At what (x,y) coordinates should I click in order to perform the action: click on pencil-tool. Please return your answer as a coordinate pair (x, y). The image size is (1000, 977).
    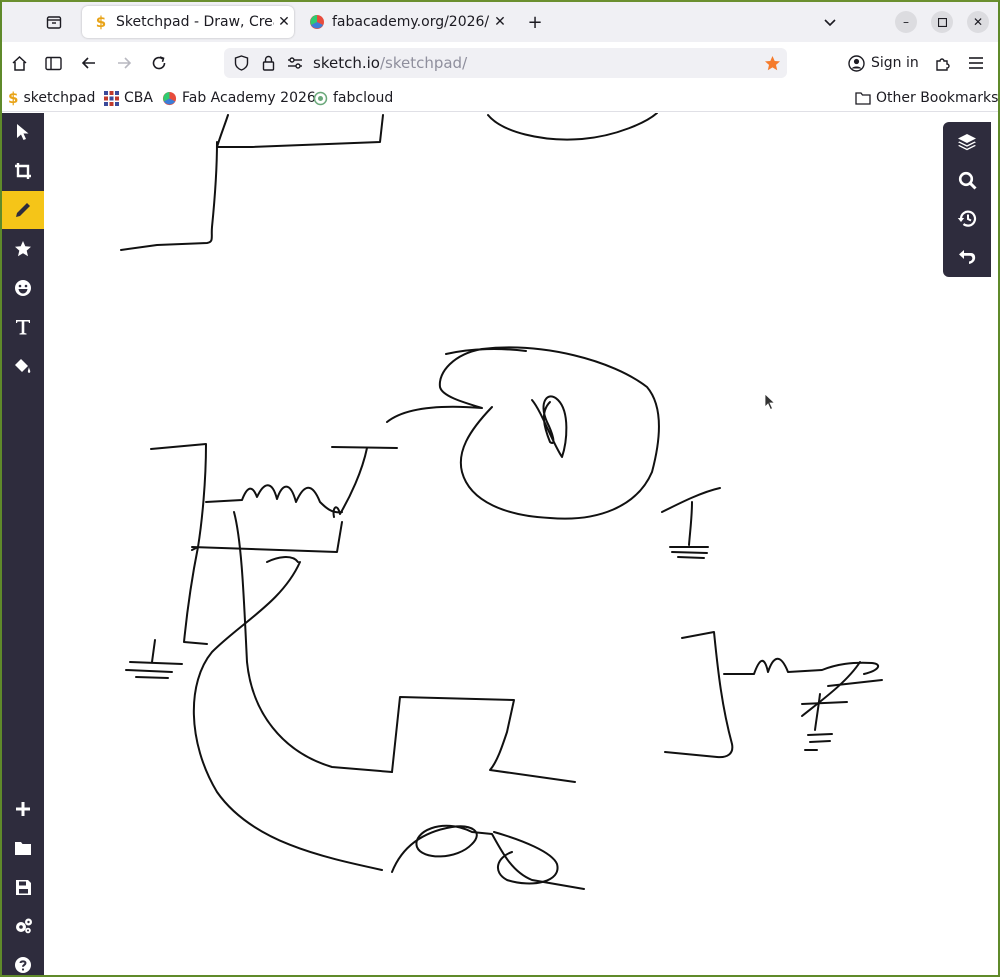
    Looking at the image, I should click on (23, 210).